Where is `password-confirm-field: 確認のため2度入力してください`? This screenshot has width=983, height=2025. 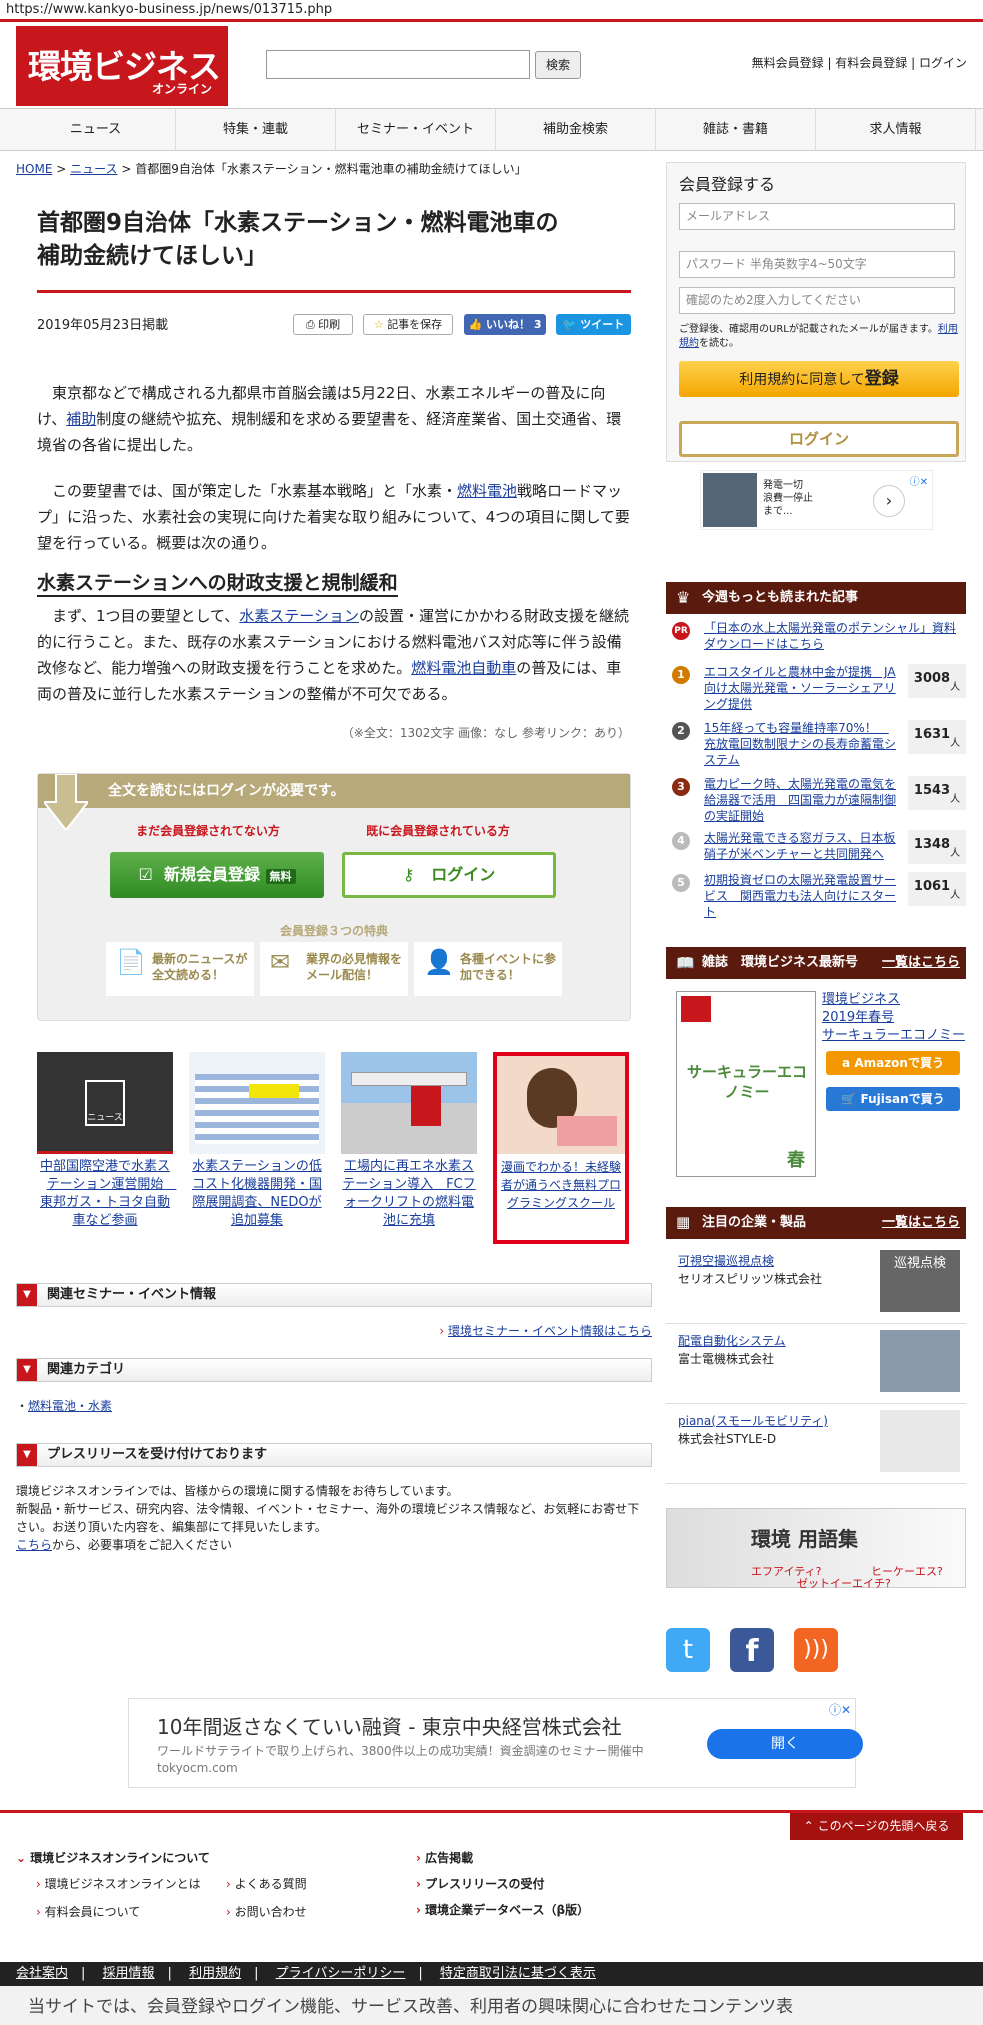 password-confirm-field: 確認のため2度入力してください is located at coordinates (817, 300).